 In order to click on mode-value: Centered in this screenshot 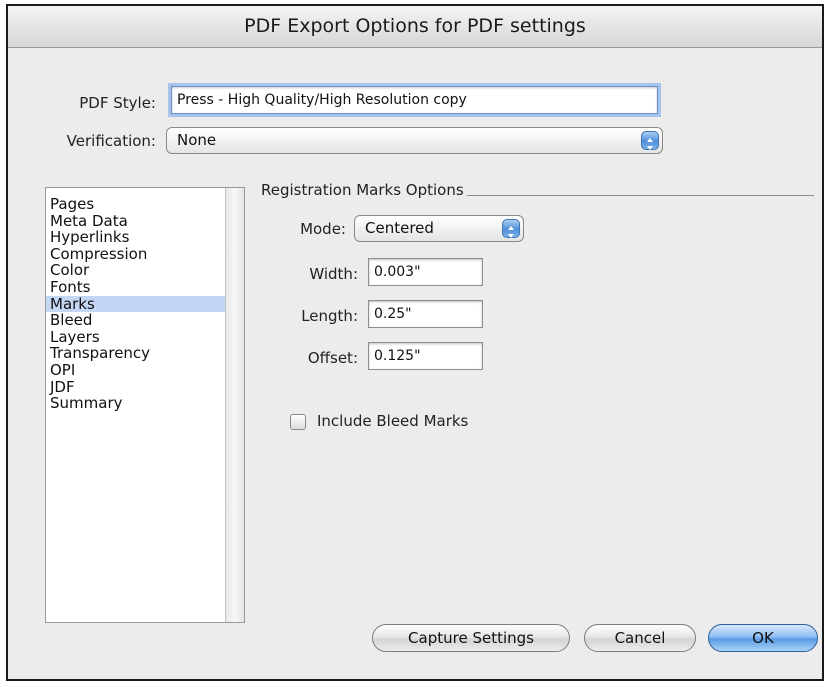, I will do `click(399, 228)`.